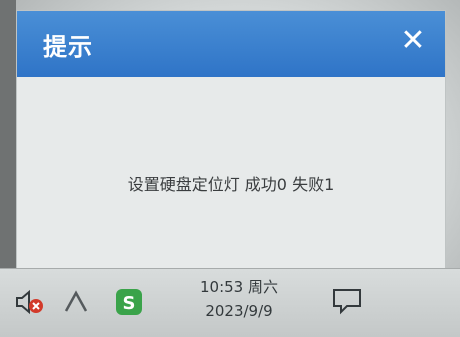 The image size is (460, 337). Describe the element at coordinates (239, 287) in the screenshot. I see `clock-time: 10:53 周六` at that location.